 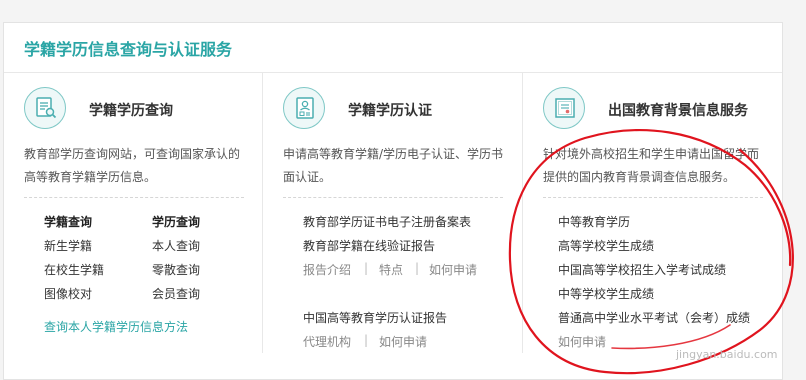 I want to click on column-heading: 学籍学历认证, so click(x=390, y=111).